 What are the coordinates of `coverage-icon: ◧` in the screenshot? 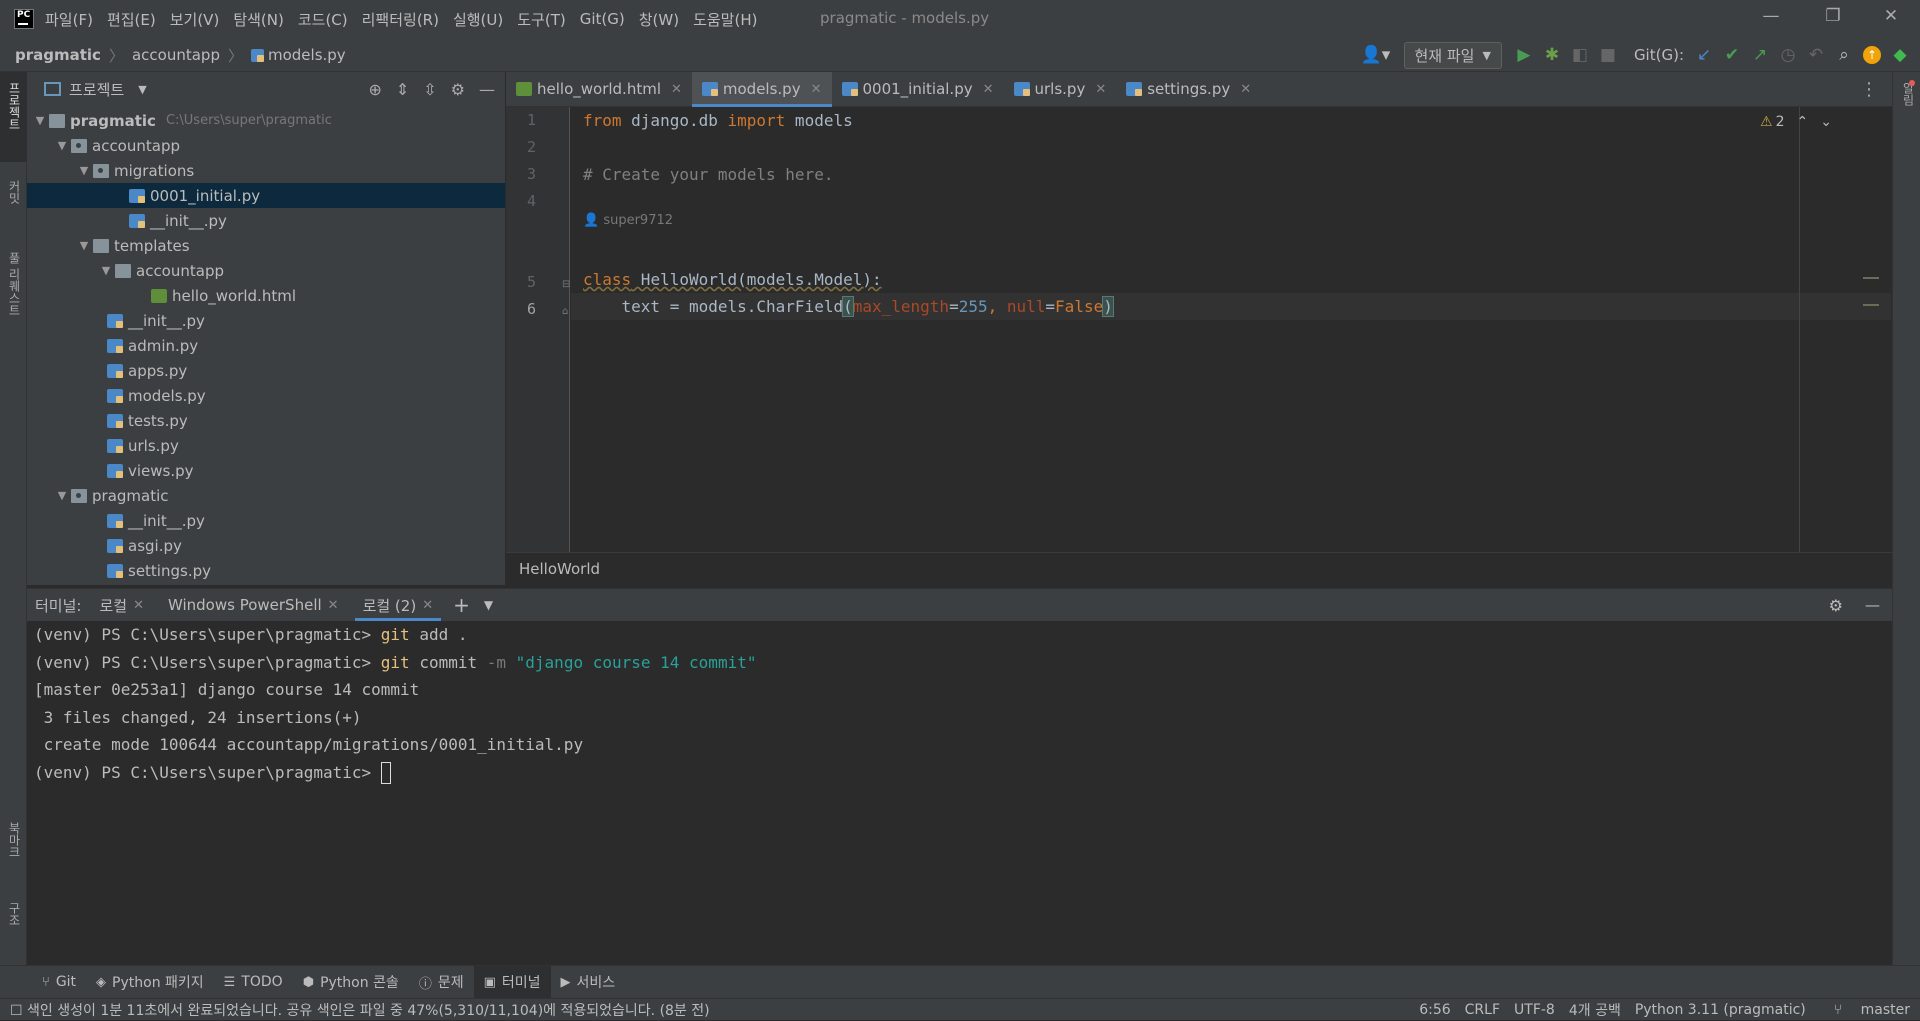 It's located at (1580, 55).